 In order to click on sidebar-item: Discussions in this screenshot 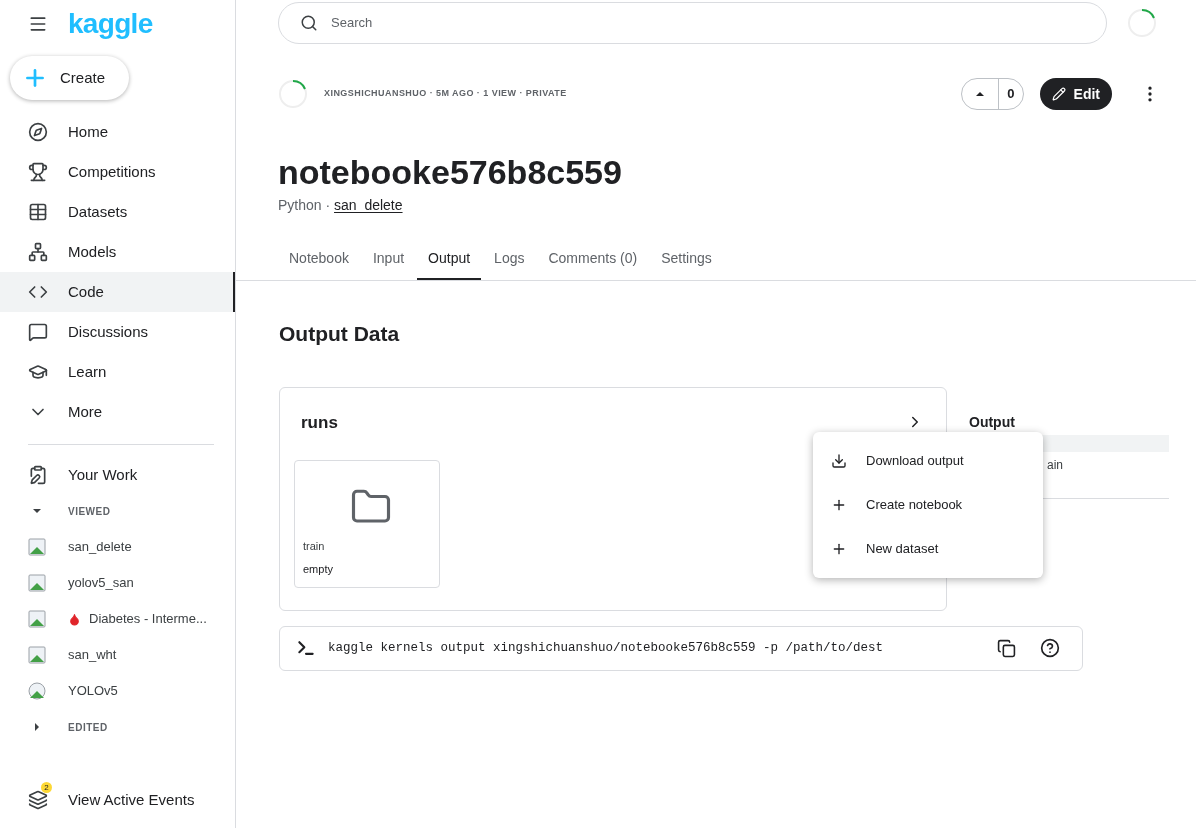, I will do `click(117, 332)`.